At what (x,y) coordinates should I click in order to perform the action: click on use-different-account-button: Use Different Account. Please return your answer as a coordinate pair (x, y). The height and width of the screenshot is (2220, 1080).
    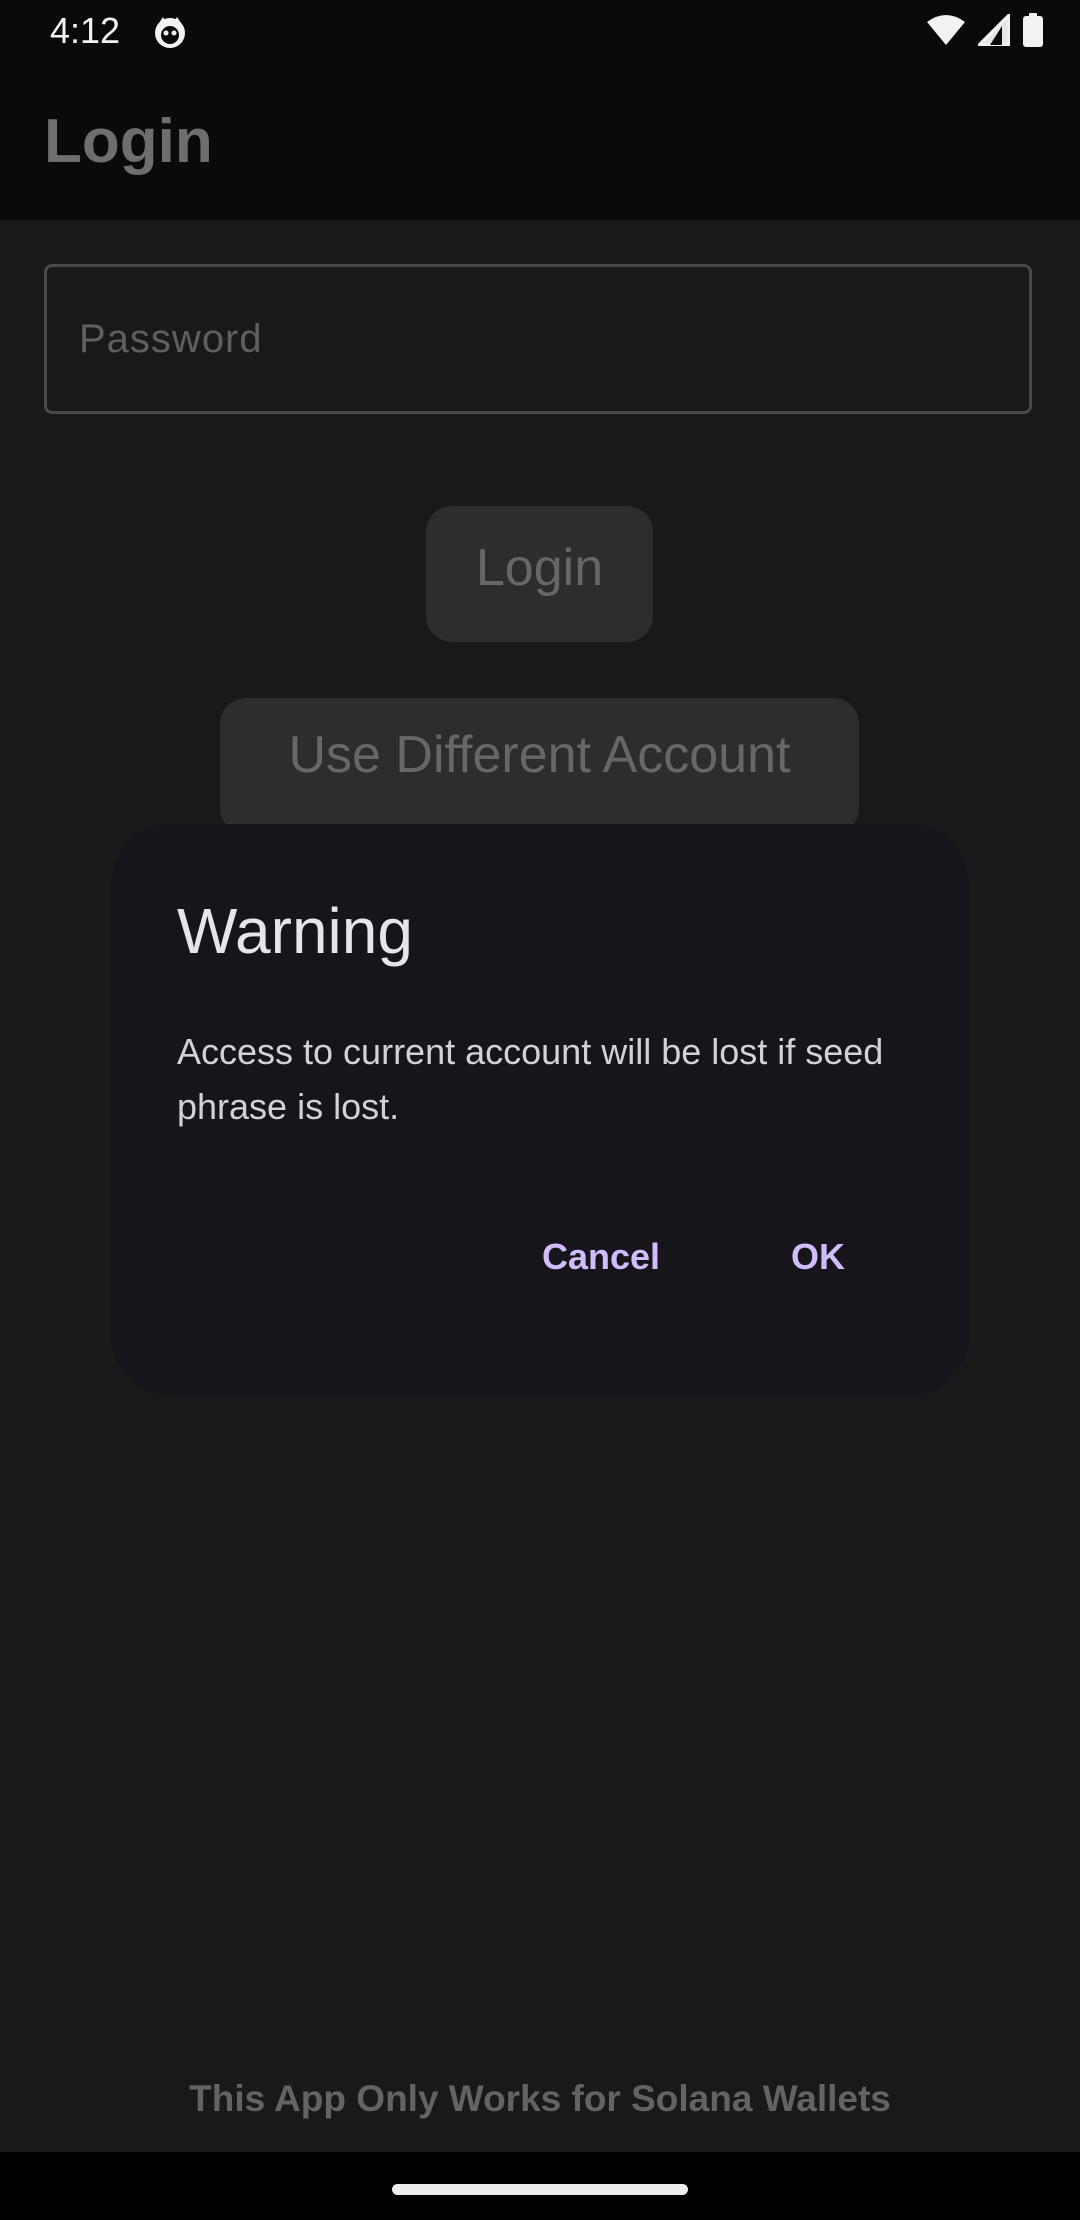
    Looking at the image, I should click on (539, 766).